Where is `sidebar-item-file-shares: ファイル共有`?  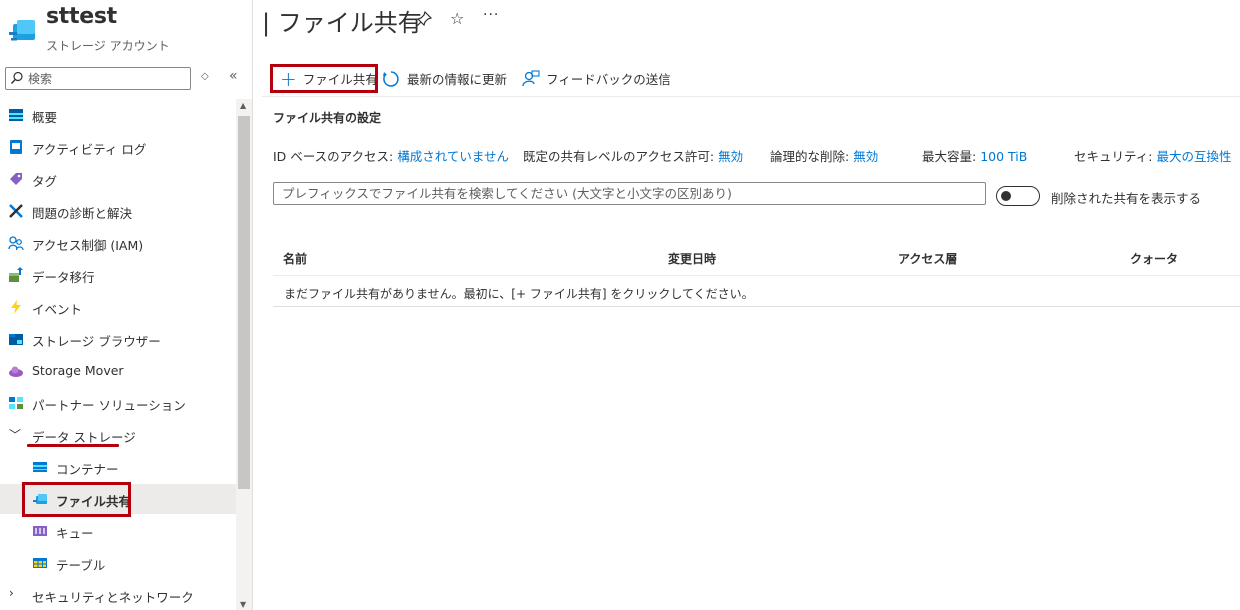 sidebar-item-file-shares: ファイル共有 is located at coordinates (118, 499).